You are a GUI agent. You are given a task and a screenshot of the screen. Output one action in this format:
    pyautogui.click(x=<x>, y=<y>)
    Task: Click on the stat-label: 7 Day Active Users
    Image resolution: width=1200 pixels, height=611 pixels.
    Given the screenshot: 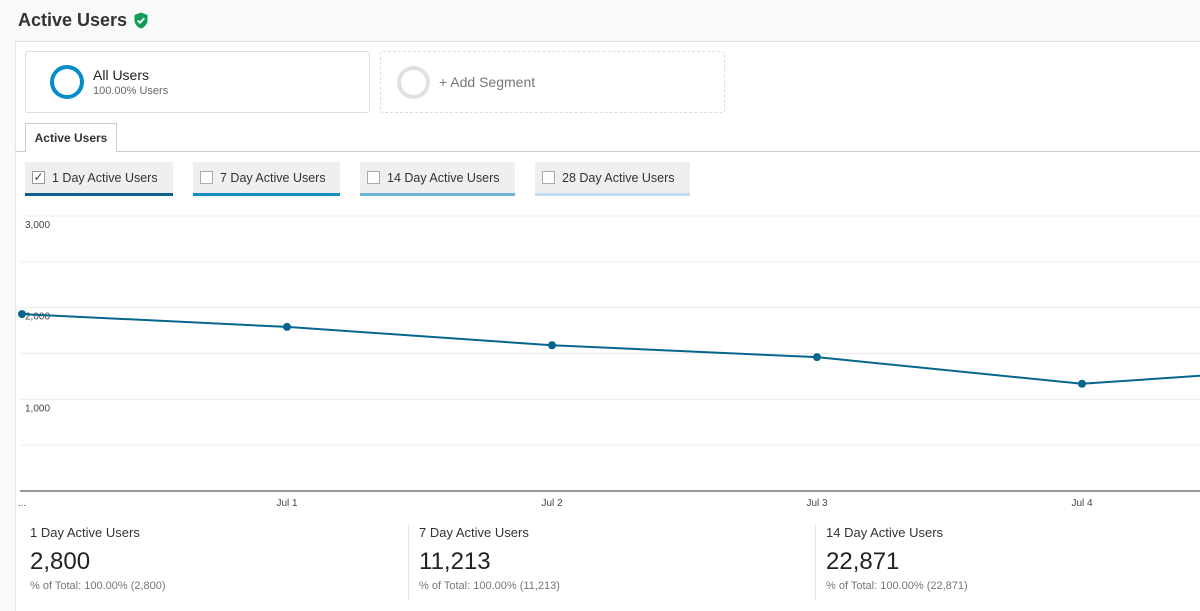 What is the action you would take?
    pyautogui.click(x=474, y=532)
    